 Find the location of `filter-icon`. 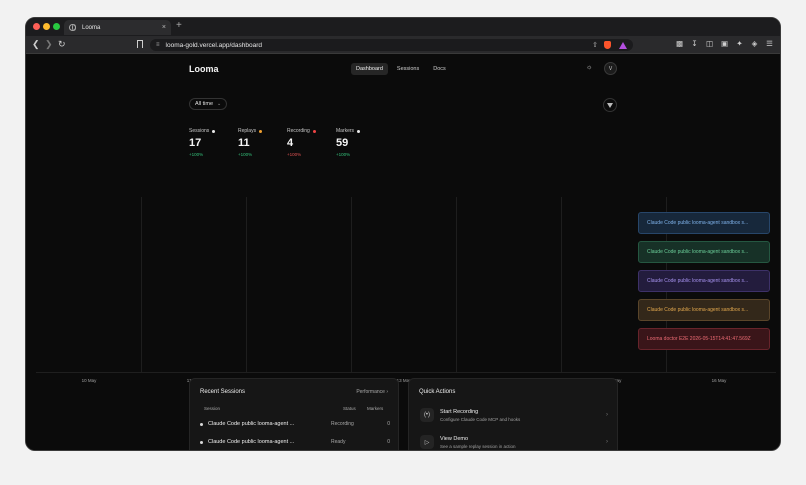

filter-icon is located at coordinates (610, 105).